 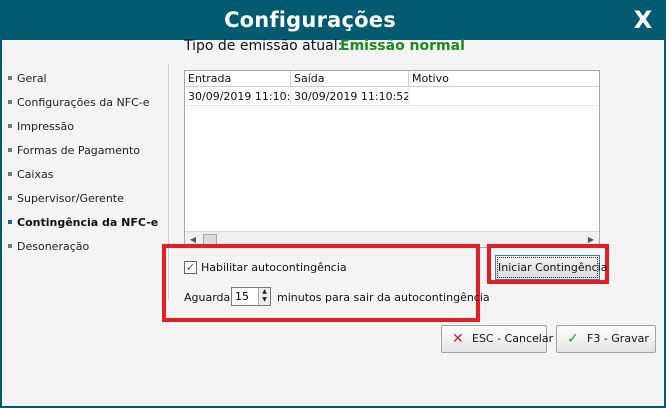 I want to click on sidebar-item-impressao: Impressão, so click(x=41, y=127).